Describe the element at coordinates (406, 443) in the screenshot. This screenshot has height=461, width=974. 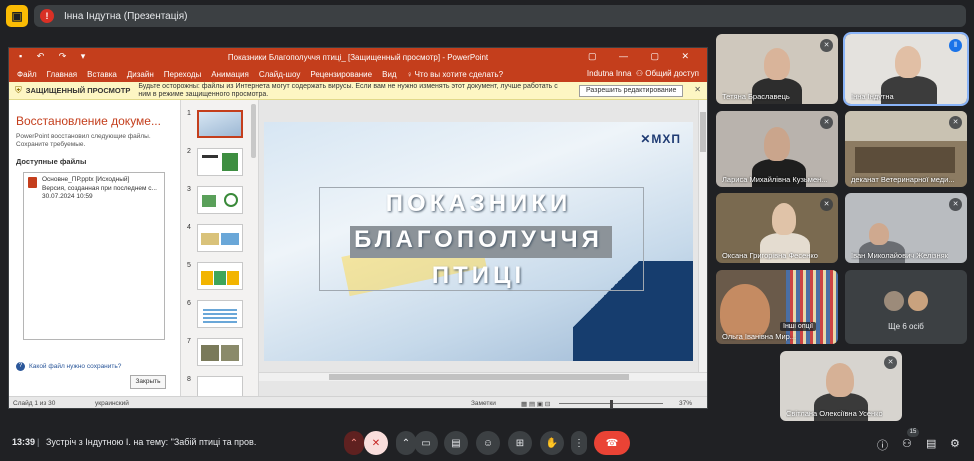
I see `video-options-chevron-icon: ⌃` at that location.